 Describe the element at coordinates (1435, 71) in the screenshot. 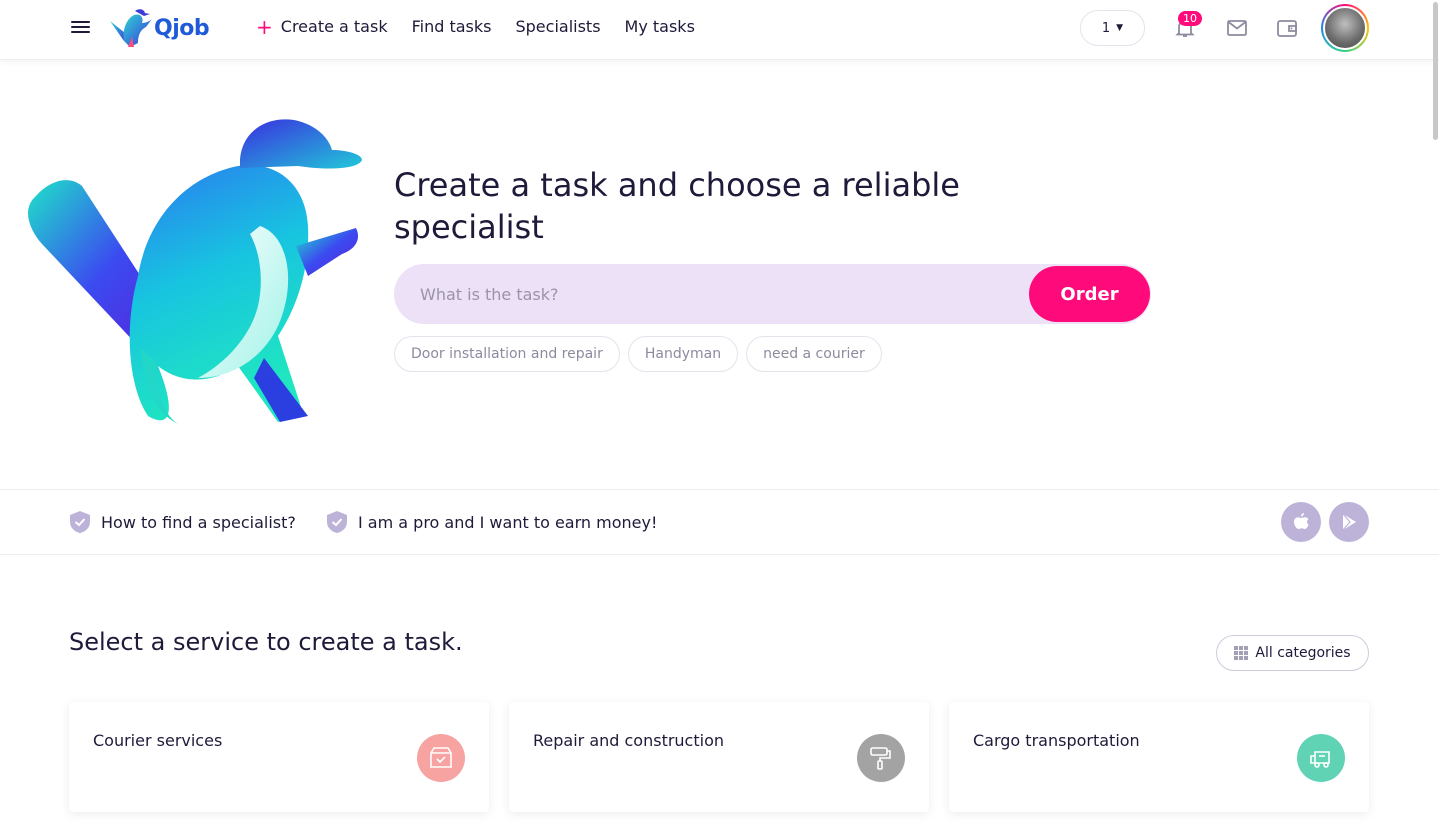

I see `scrollbar-thumb` at that location.